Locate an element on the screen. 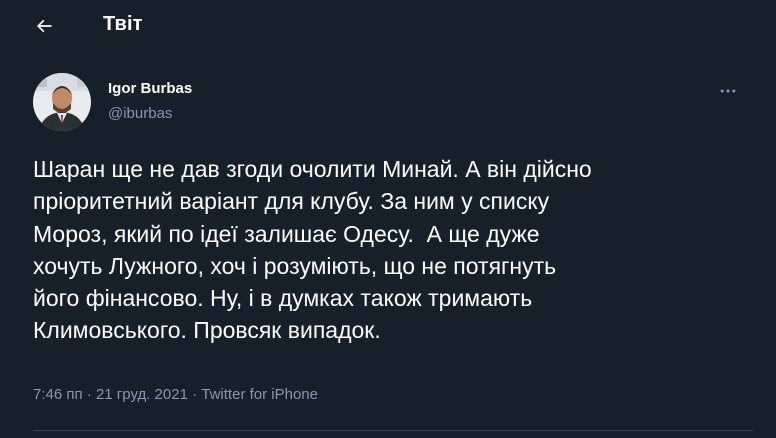 The image size is (776, 438). tweet-time: 7:46 пп is located at coordinates (58, 394).